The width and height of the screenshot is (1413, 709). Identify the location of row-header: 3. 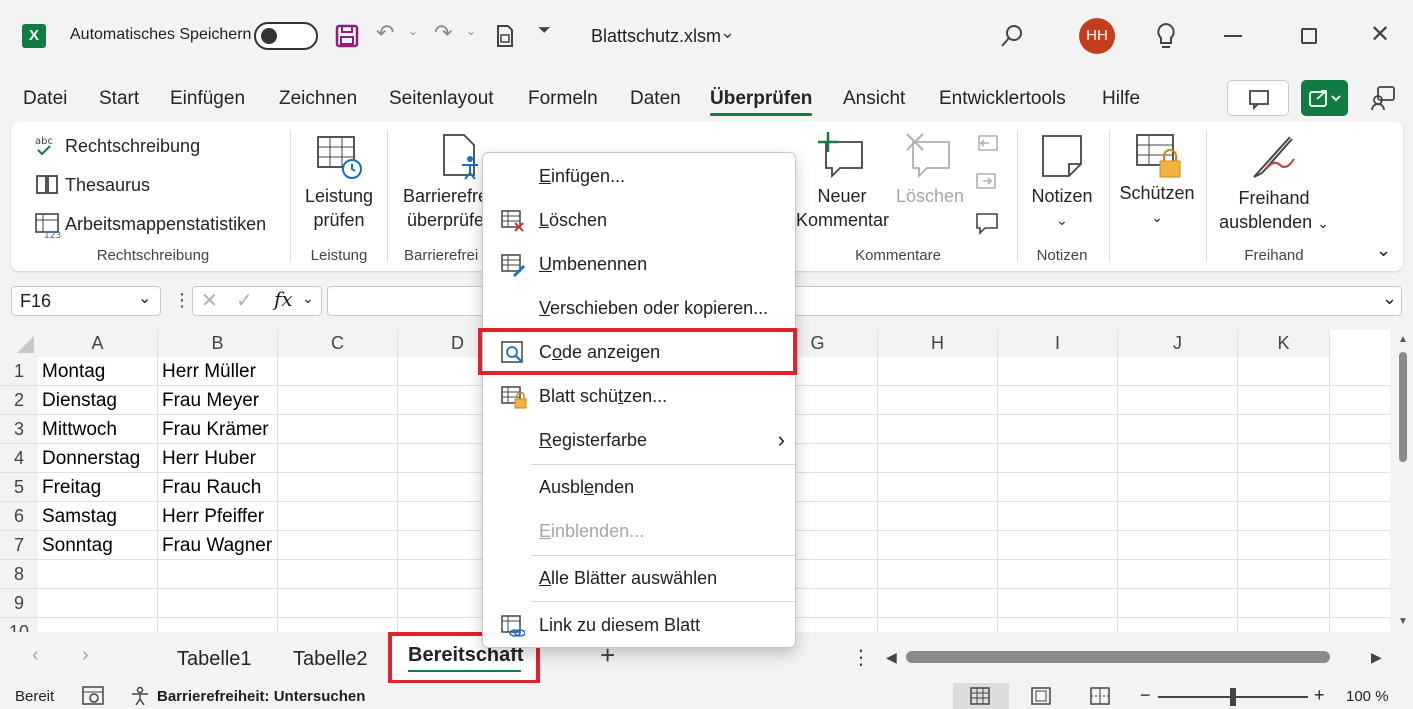
(19, 429).